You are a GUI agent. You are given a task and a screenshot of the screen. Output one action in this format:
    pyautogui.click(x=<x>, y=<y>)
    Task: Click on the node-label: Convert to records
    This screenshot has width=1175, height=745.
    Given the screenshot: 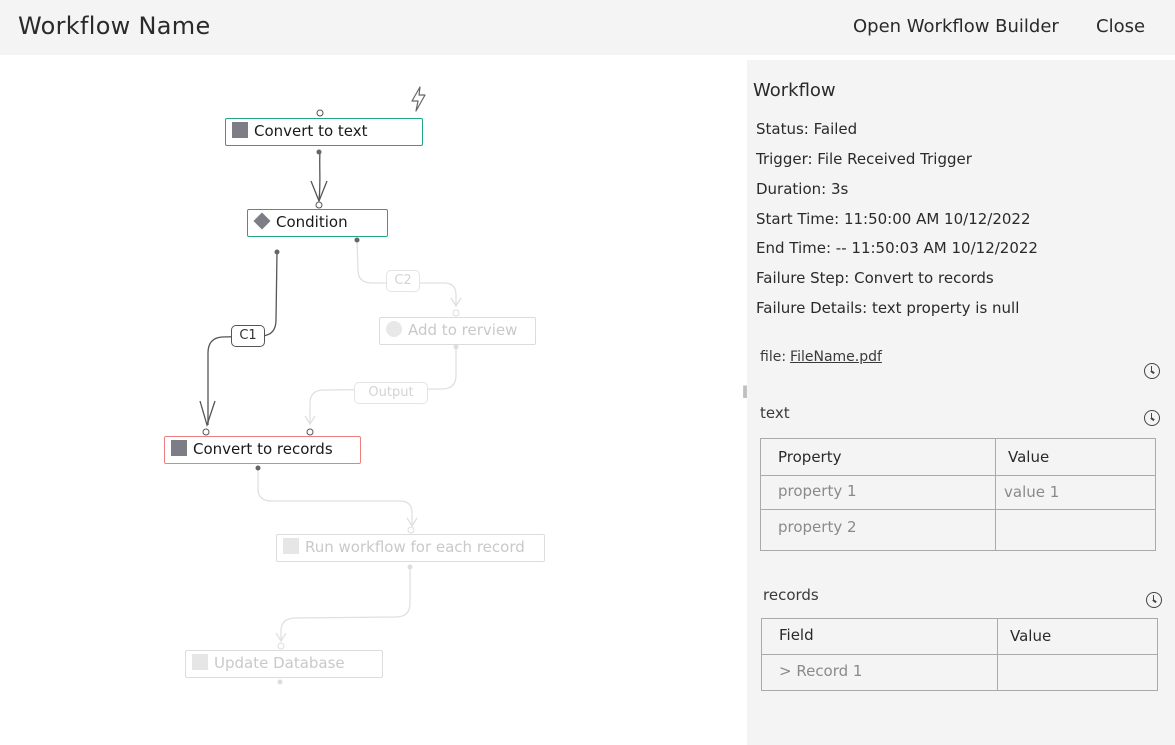 What is the action you would take?
    pyautogui.click(x=263, y=449)
    